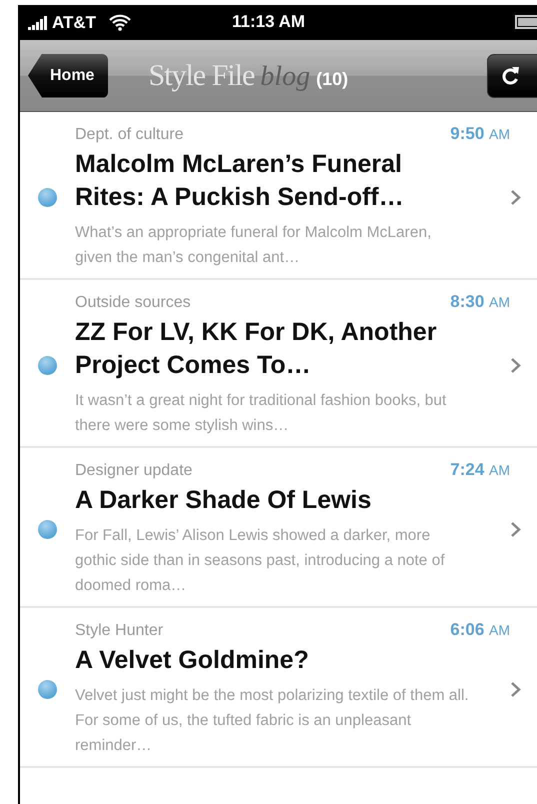 This screenshot has width=537, height=804. I want to click on article-category: Dept. of culture, so click(129, 135).